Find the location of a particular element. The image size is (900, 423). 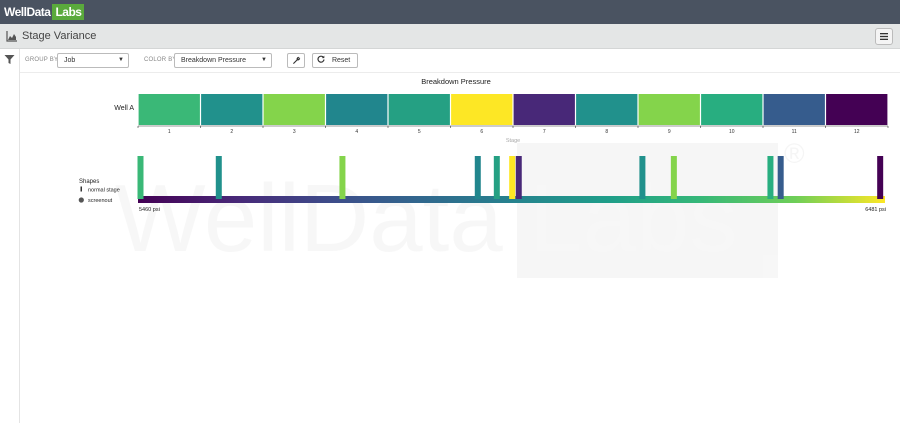

title-bar: Stage Variance is located at coordinates (450, 36).